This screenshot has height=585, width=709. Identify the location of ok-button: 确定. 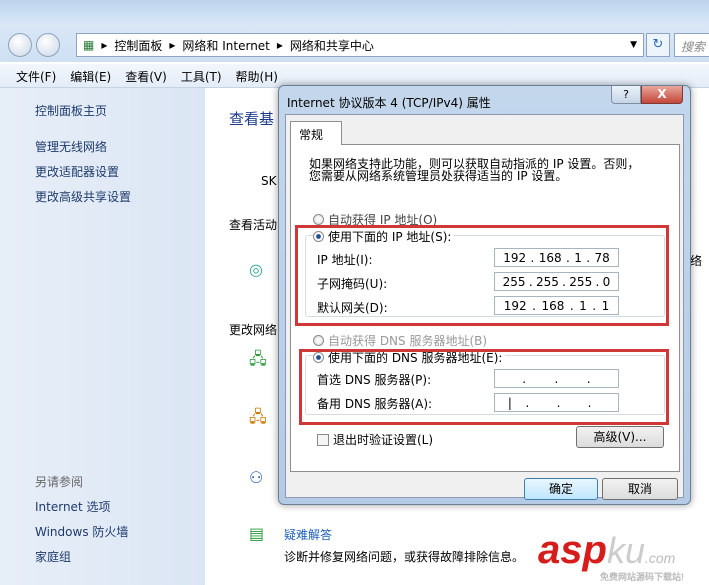
(561, 489).